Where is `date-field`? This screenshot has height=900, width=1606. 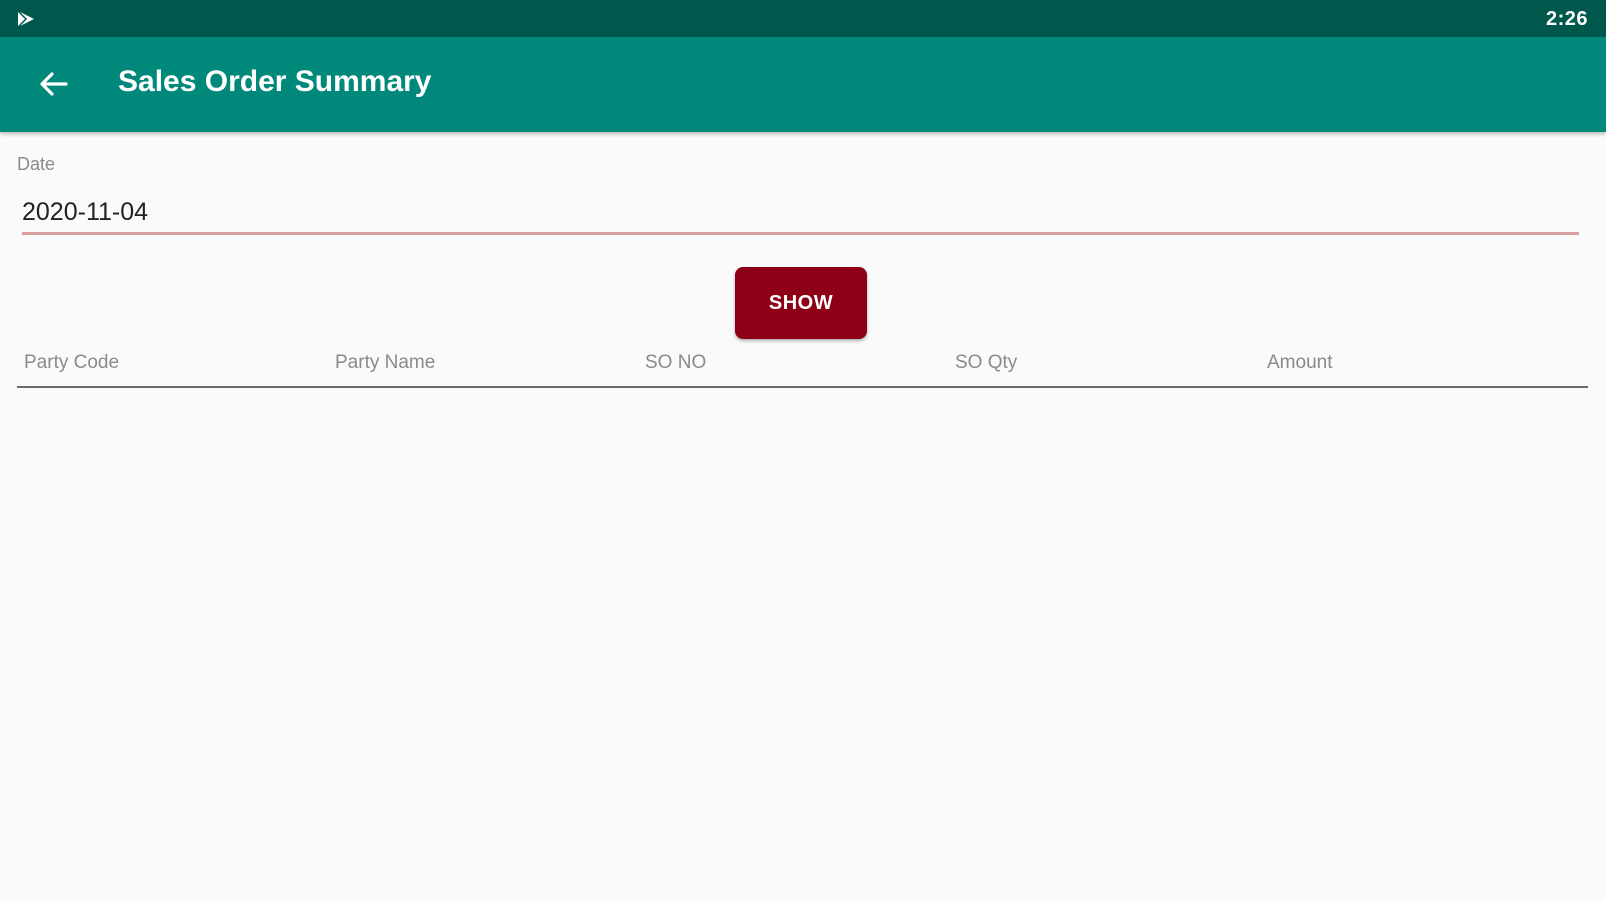 date-field is located at coordinates (800, 213).